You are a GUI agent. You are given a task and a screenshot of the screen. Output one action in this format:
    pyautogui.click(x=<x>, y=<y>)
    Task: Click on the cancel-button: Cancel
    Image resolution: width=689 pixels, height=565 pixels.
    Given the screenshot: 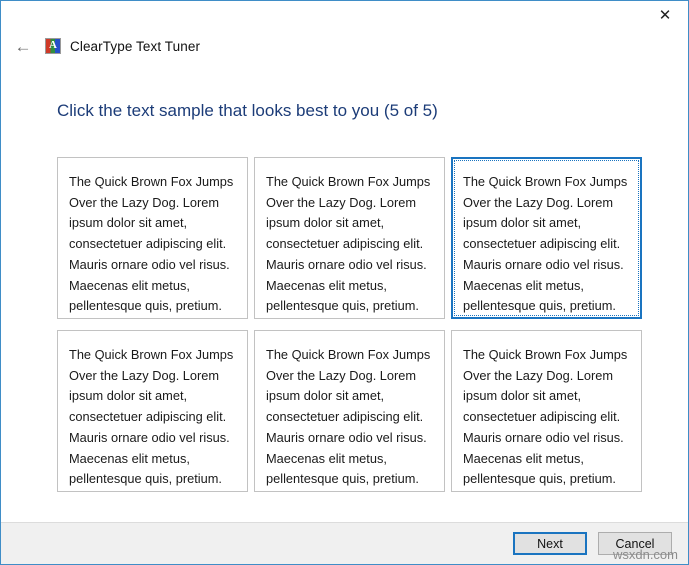 What is the action you would take?
    pyautogui.click(x=635, y=543)
    